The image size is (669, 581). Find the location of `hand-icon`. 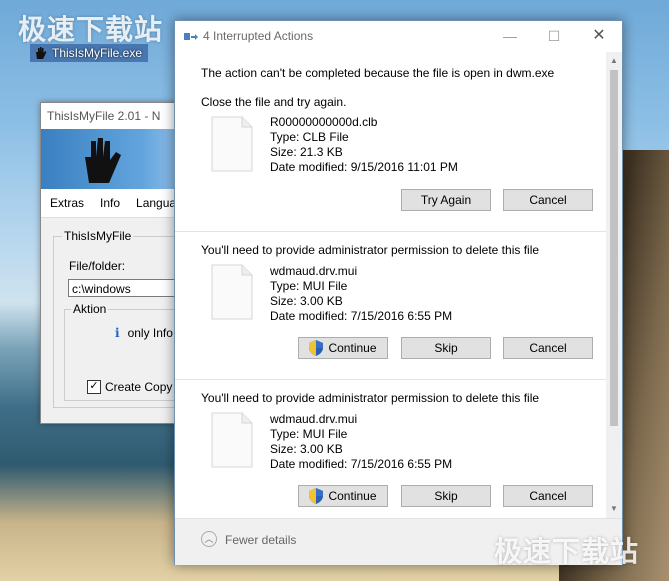

hand-icon is located at coordinates (41, 53).